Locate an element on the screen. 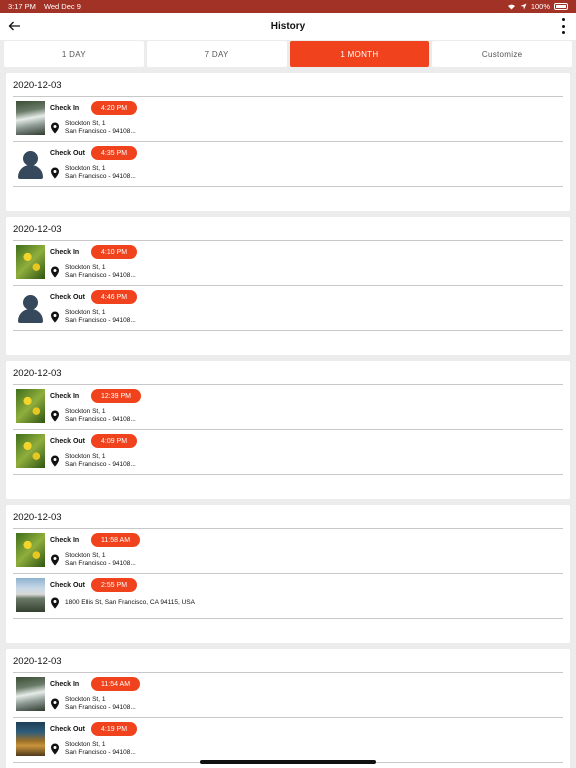 Image resolution: width=576 pixels, height=768 pixels. home-indicator is located at coordinates (288, 762).